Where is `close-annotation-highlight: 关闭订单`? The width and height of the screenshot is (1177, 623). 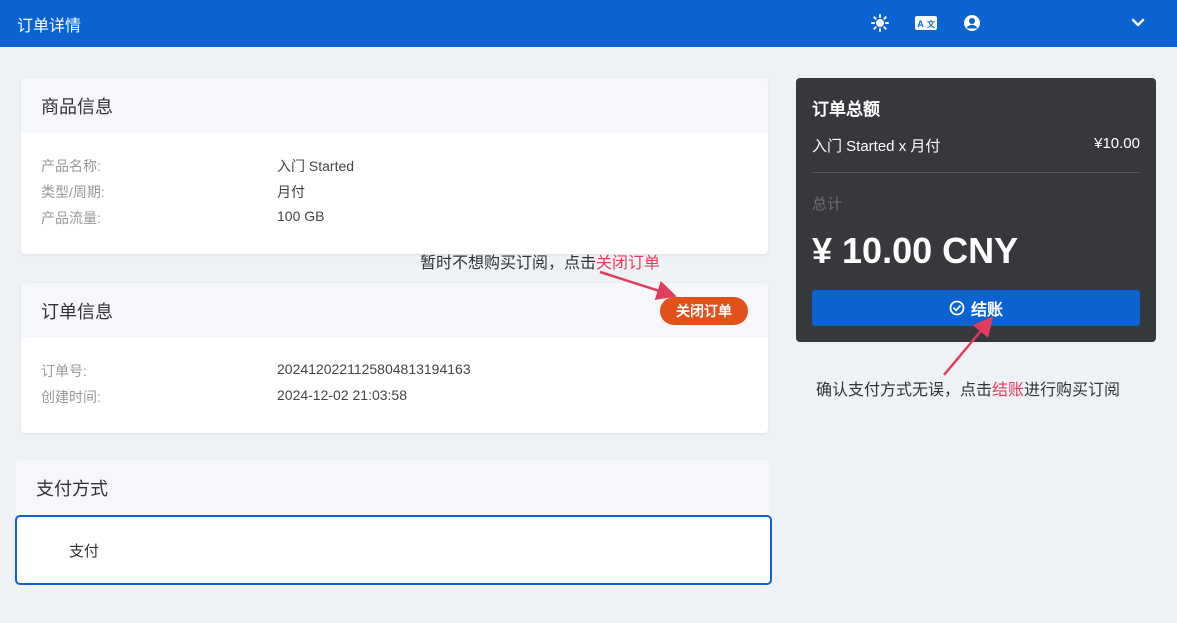
close-annotation-highlight: 关闭订单 is located at coordinates (628, 263).